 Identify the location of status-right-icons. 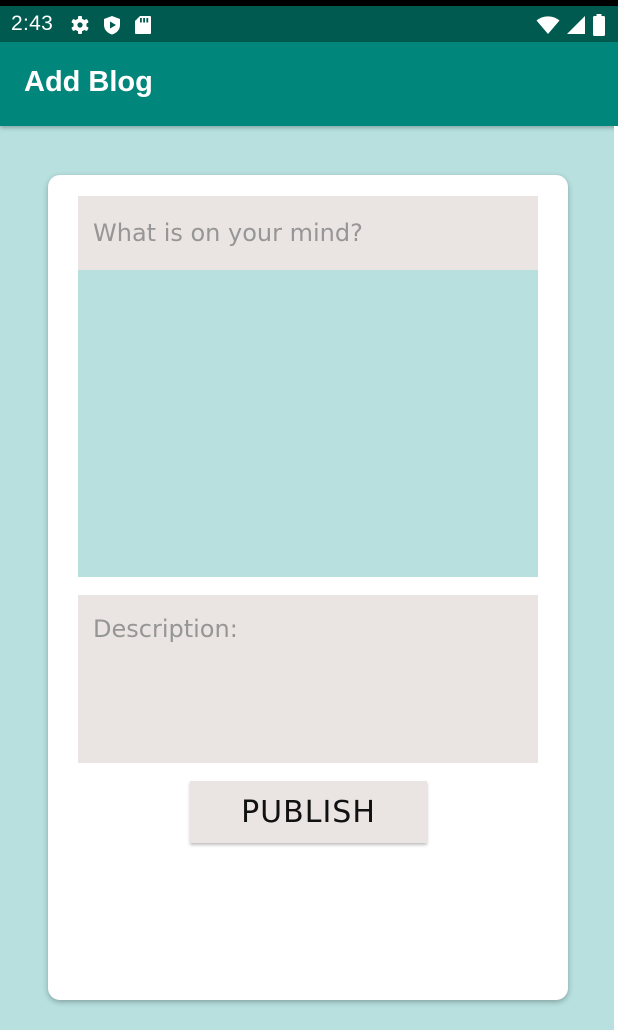
(571, 25).